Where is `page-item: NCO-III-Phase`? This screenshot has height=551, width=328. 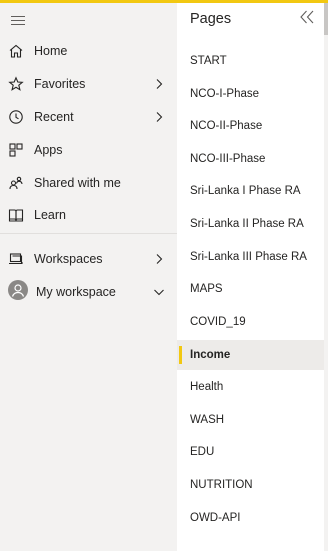
page-item: NCO-III-Phase is located at coordinates (250, 159).